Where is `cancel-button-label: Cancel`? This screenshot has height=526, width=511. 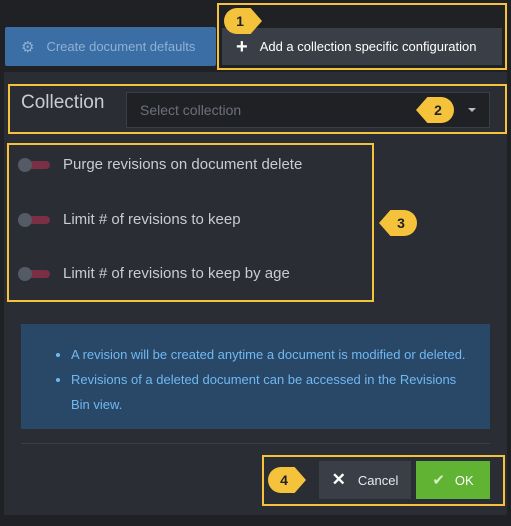
cancel-button-label: Cancel is located at coordinates (378, 480).